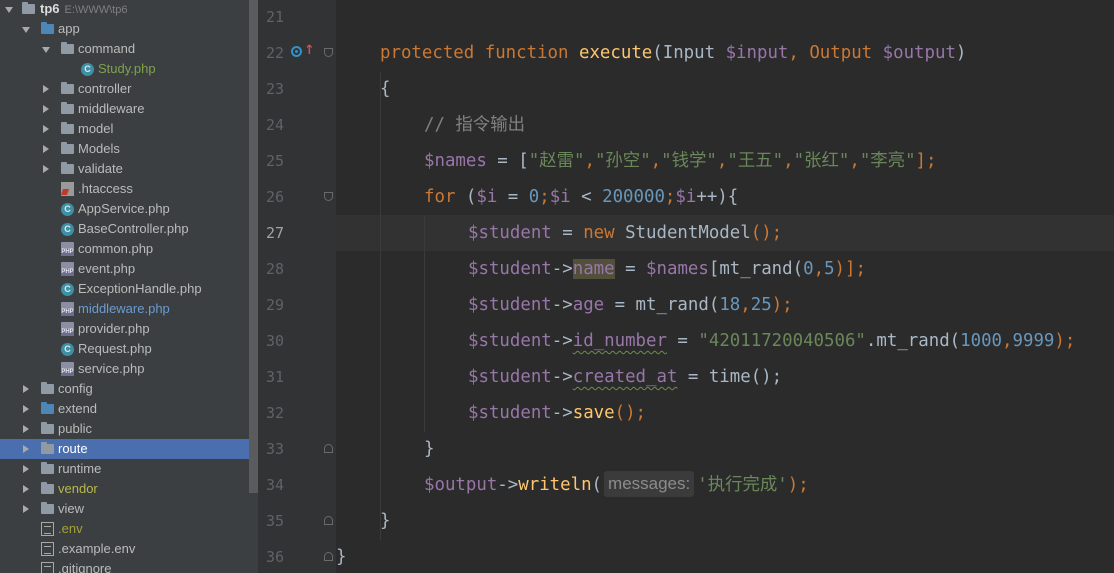  I want to click on tree-item-label: controller, so click(105, 88).